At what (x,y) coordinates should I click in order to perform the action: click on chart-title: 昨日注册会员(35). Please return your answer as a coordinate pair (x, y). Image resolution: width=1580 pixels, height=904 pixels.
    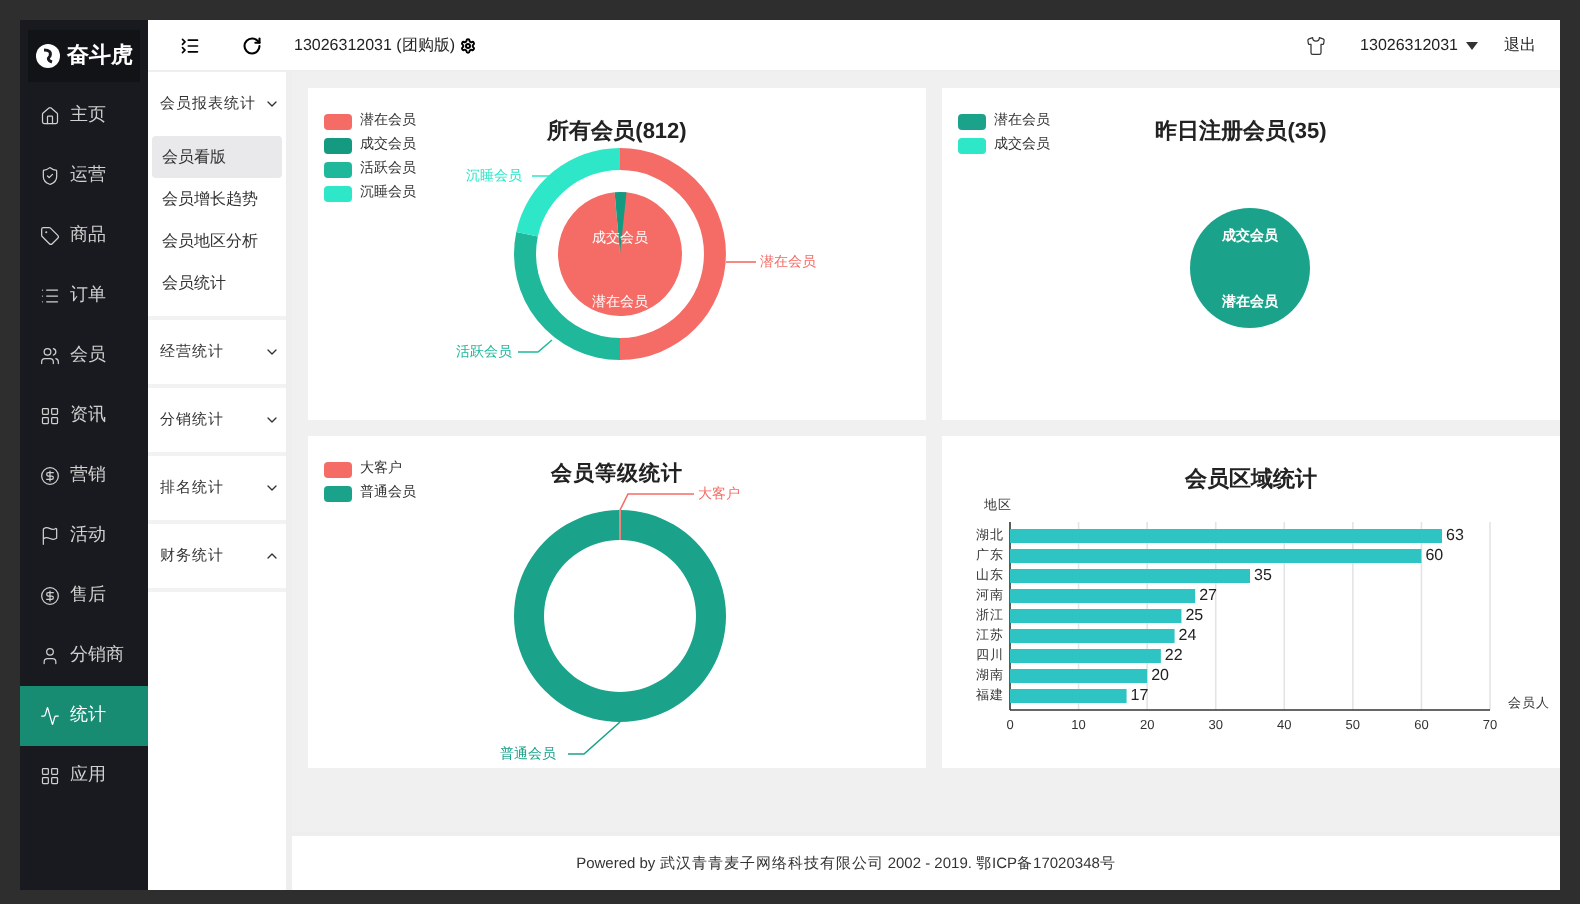
    Looking at the image, I should click on (1241, 132).